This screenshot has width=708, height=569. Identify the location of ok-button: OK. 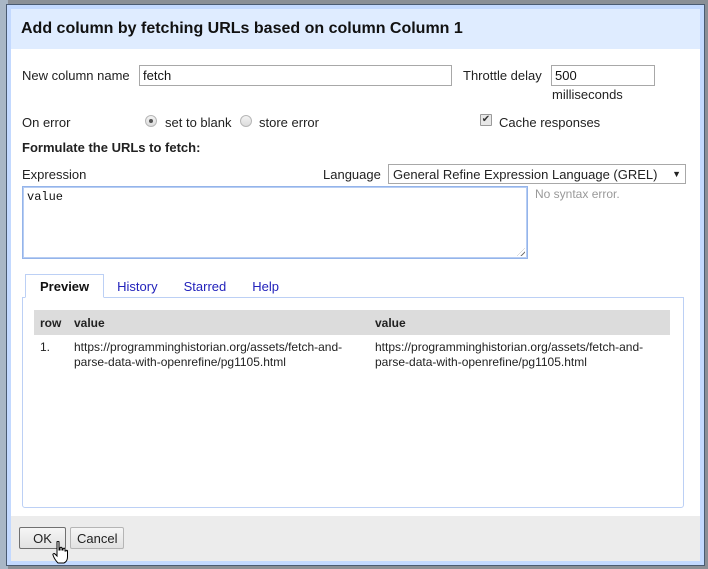
(42, 538).